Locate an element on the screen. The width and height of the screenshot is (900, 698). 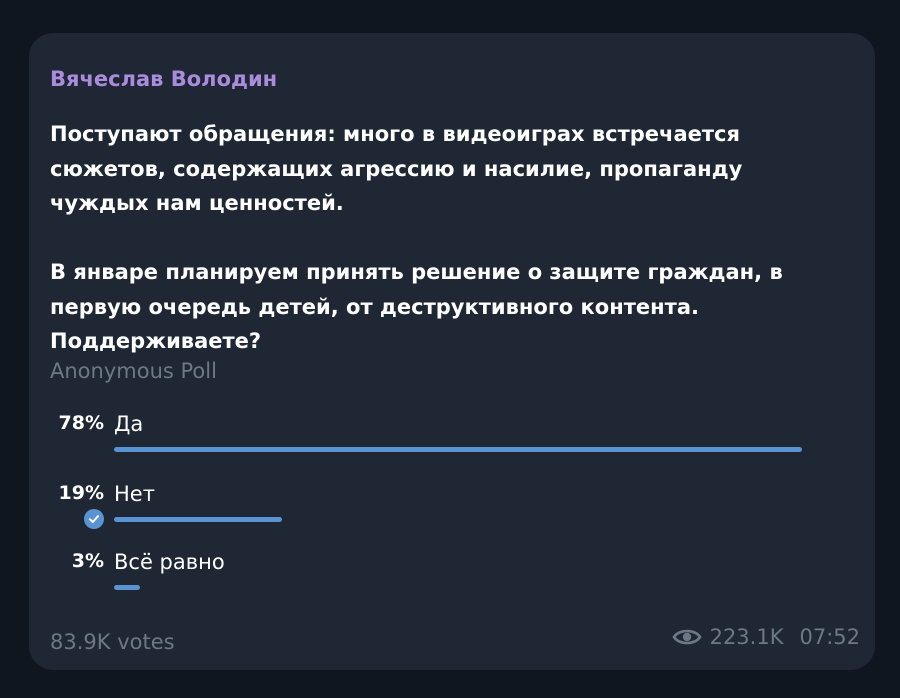
author-name: Вячеслав Володин is located at coordinates (163, 79).